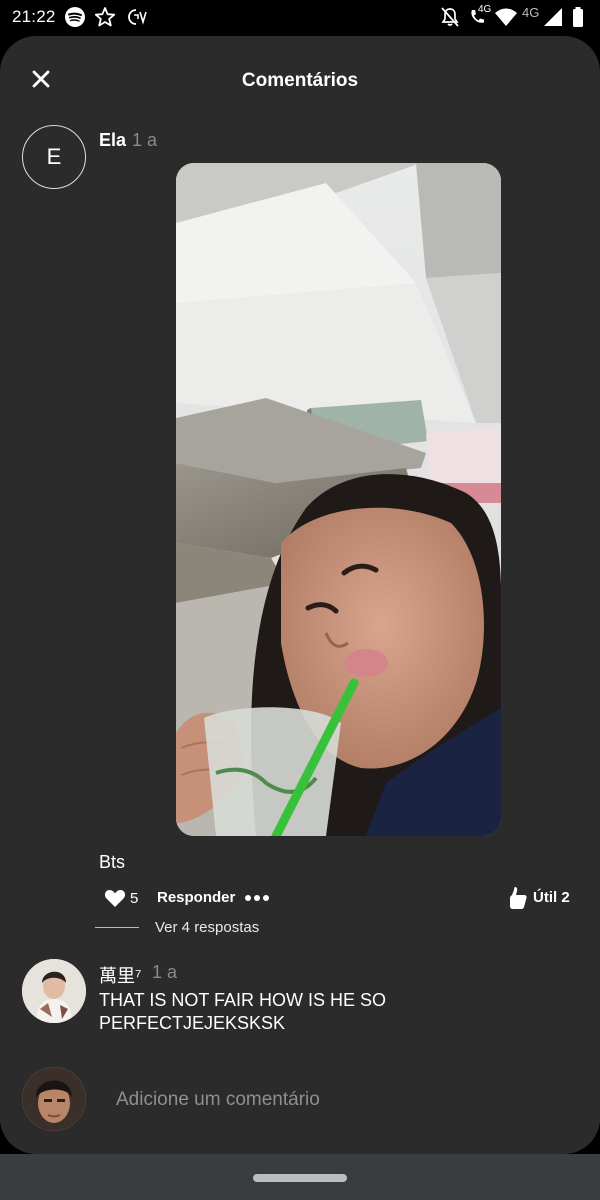 The height and width of the screenshot is (1200, 600). I want to click on comment-username: 萬里⁷, so click(120, 975).